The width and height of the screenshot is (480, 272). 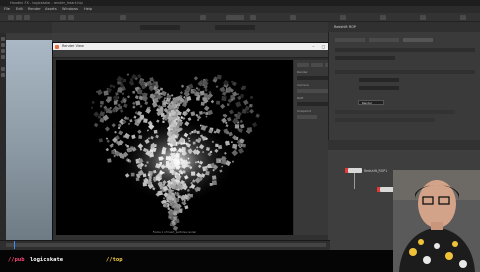 I want to click on menu-item-windows: Windows, so click(x=70, y=9).